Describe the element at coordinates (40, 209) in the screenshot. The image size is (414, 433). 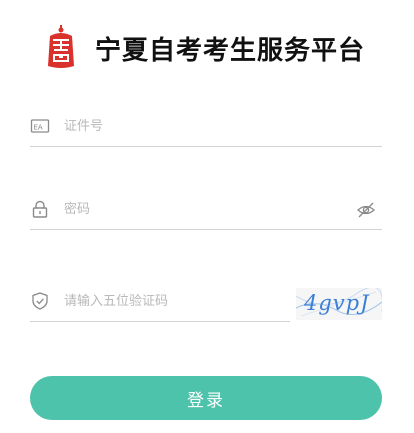
I see `lock-icon` at that location.